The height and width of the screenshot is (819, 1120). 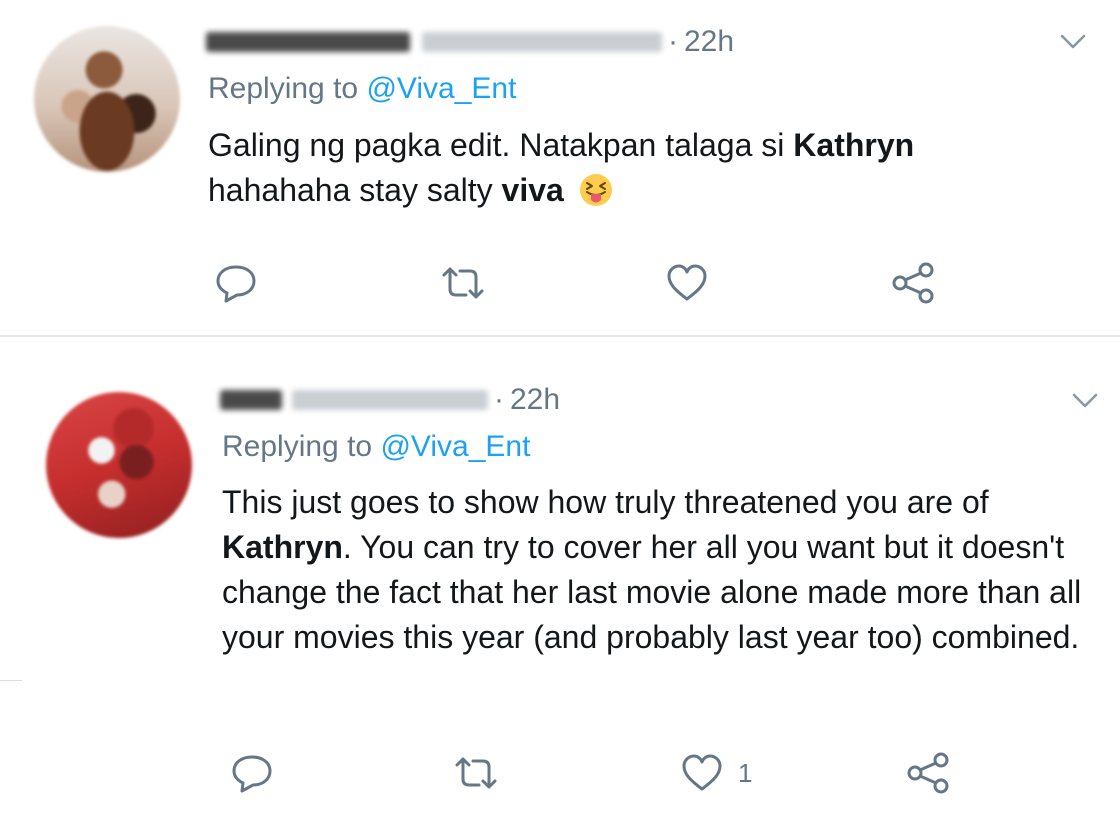 I want to click on like-button: 1, so click(x=716, y=773).